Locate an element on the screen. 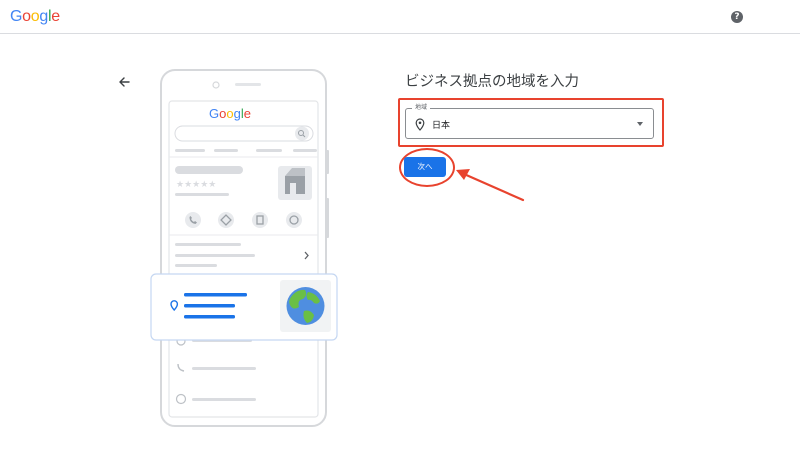 The width and height of the screenshot is (800, 456). top-bar: Google ? is located at coordinates (400, 17).